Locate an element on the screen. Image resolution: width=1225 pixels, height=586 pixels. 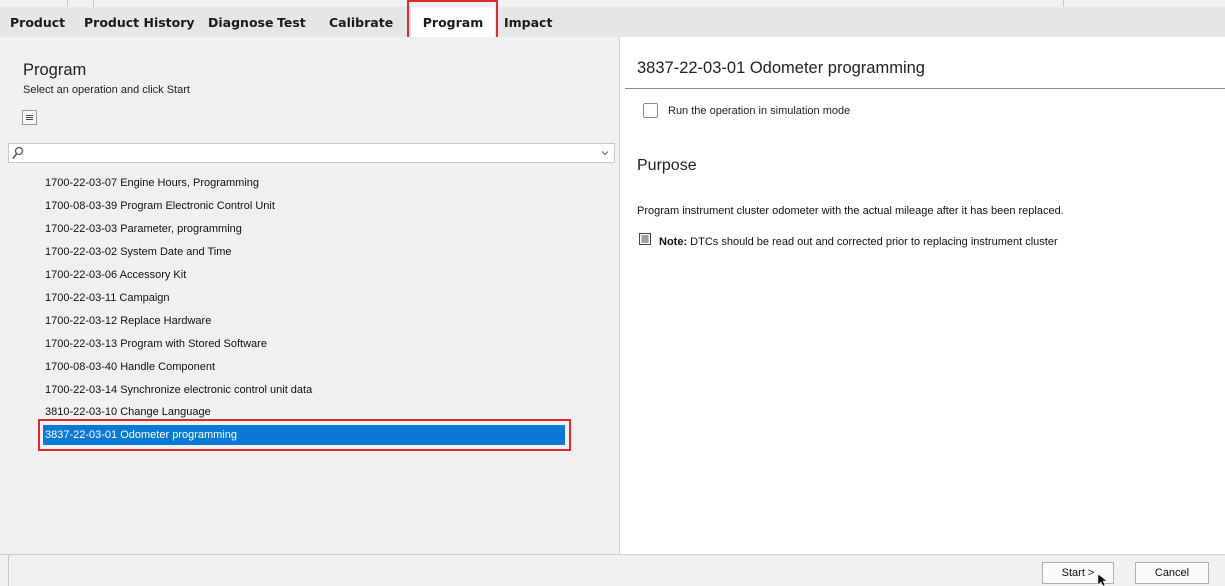
note-icon is located at coordinates (645, 239).